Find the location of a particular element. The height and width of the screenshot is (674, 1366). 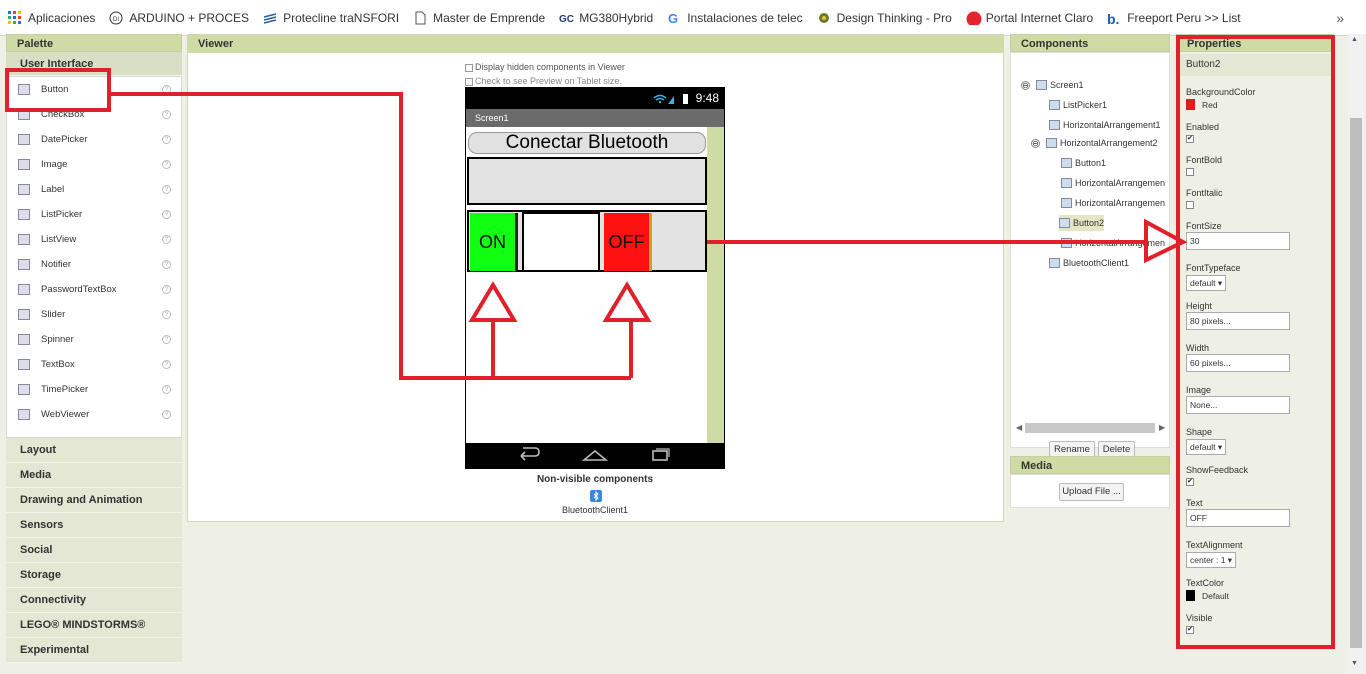

recents-icon is located at coordinates (661, 454).